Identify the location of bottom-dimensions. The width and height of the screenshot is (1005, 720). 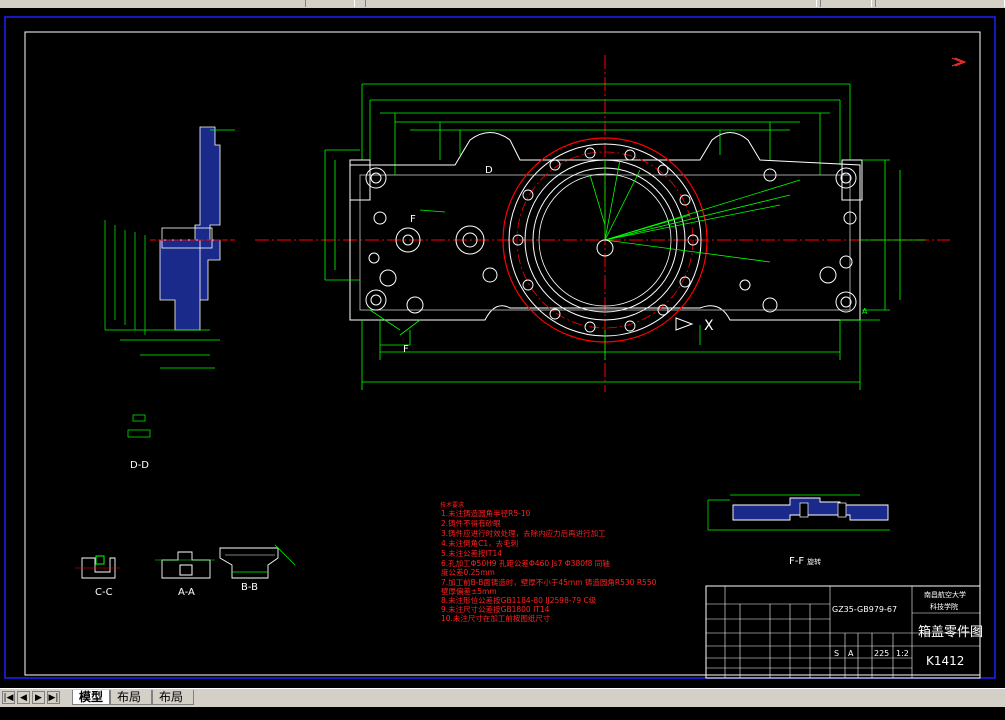
(611, 355).